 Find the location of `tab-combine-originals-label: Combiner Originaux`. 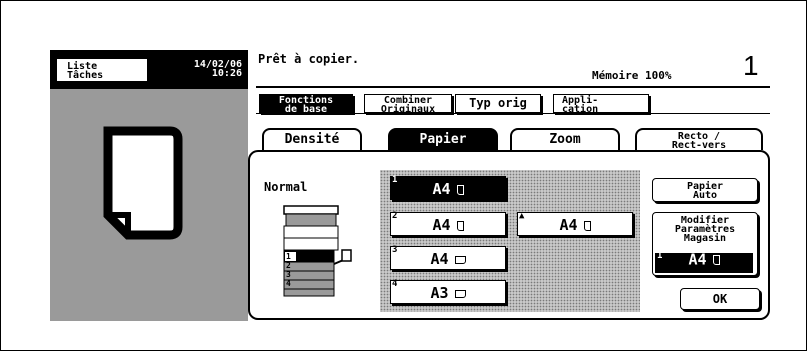

tab-combine-originals-label: Combiner Originaux is located at coordinates (408, 105).